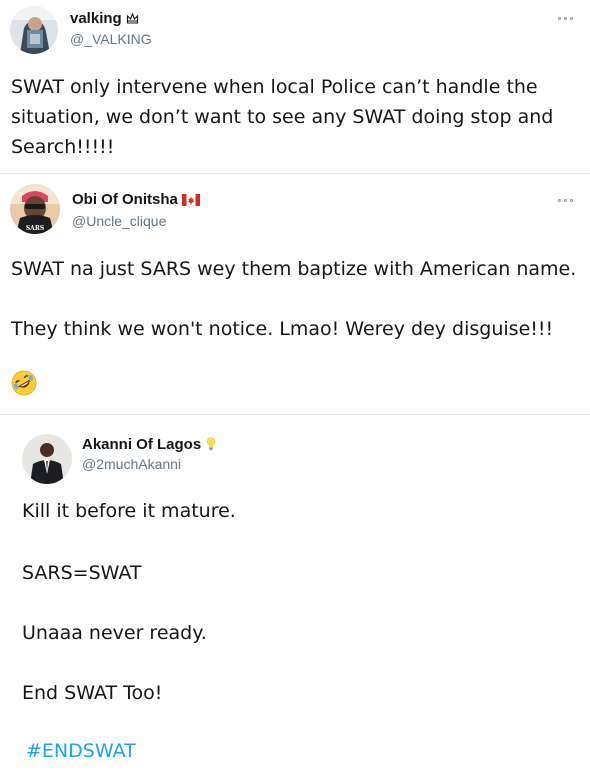 The image size is (590, 774). What do you see at coordinates (190, 201) in the screenshot?
I see `canada-flag-icon` at bounding box center [190, 201].